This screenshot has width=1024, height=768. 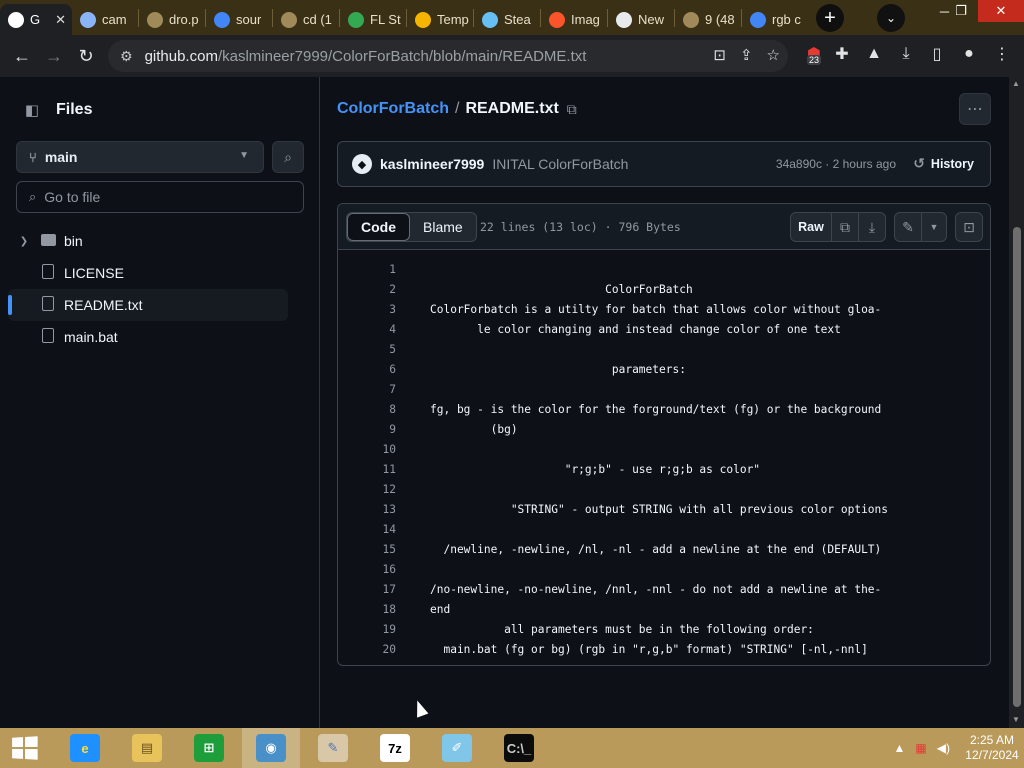 I want to click on tab-blame: Blame, so click(x=443, y=227).